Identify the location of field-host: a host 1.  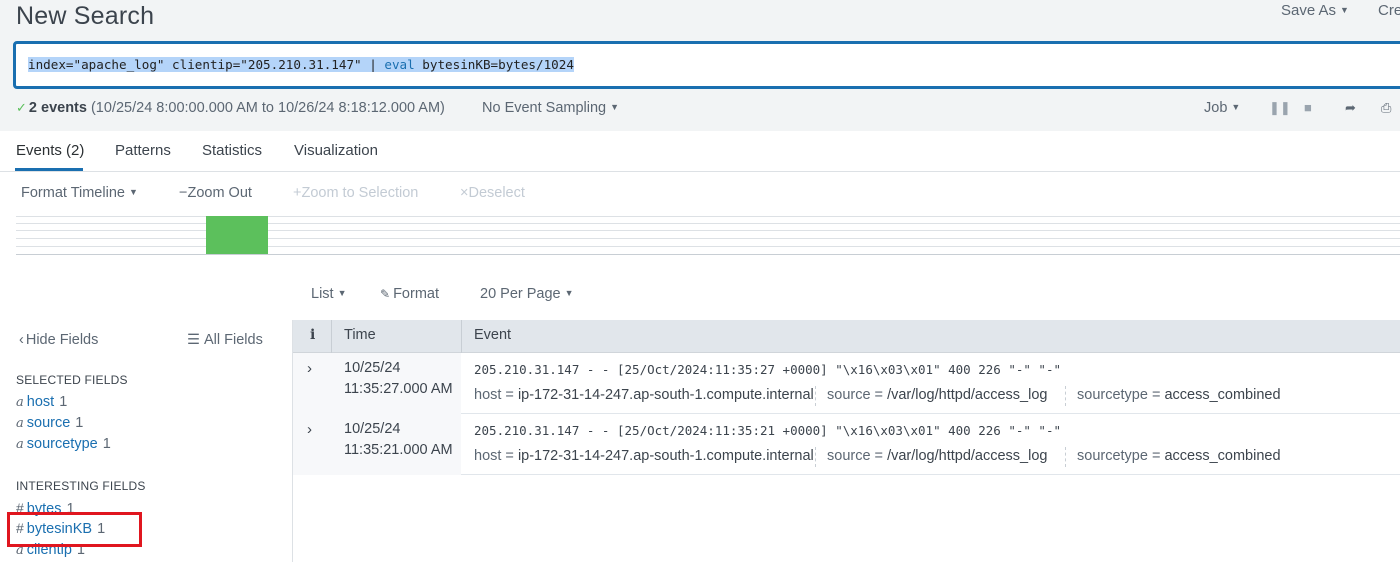
(41, 402).